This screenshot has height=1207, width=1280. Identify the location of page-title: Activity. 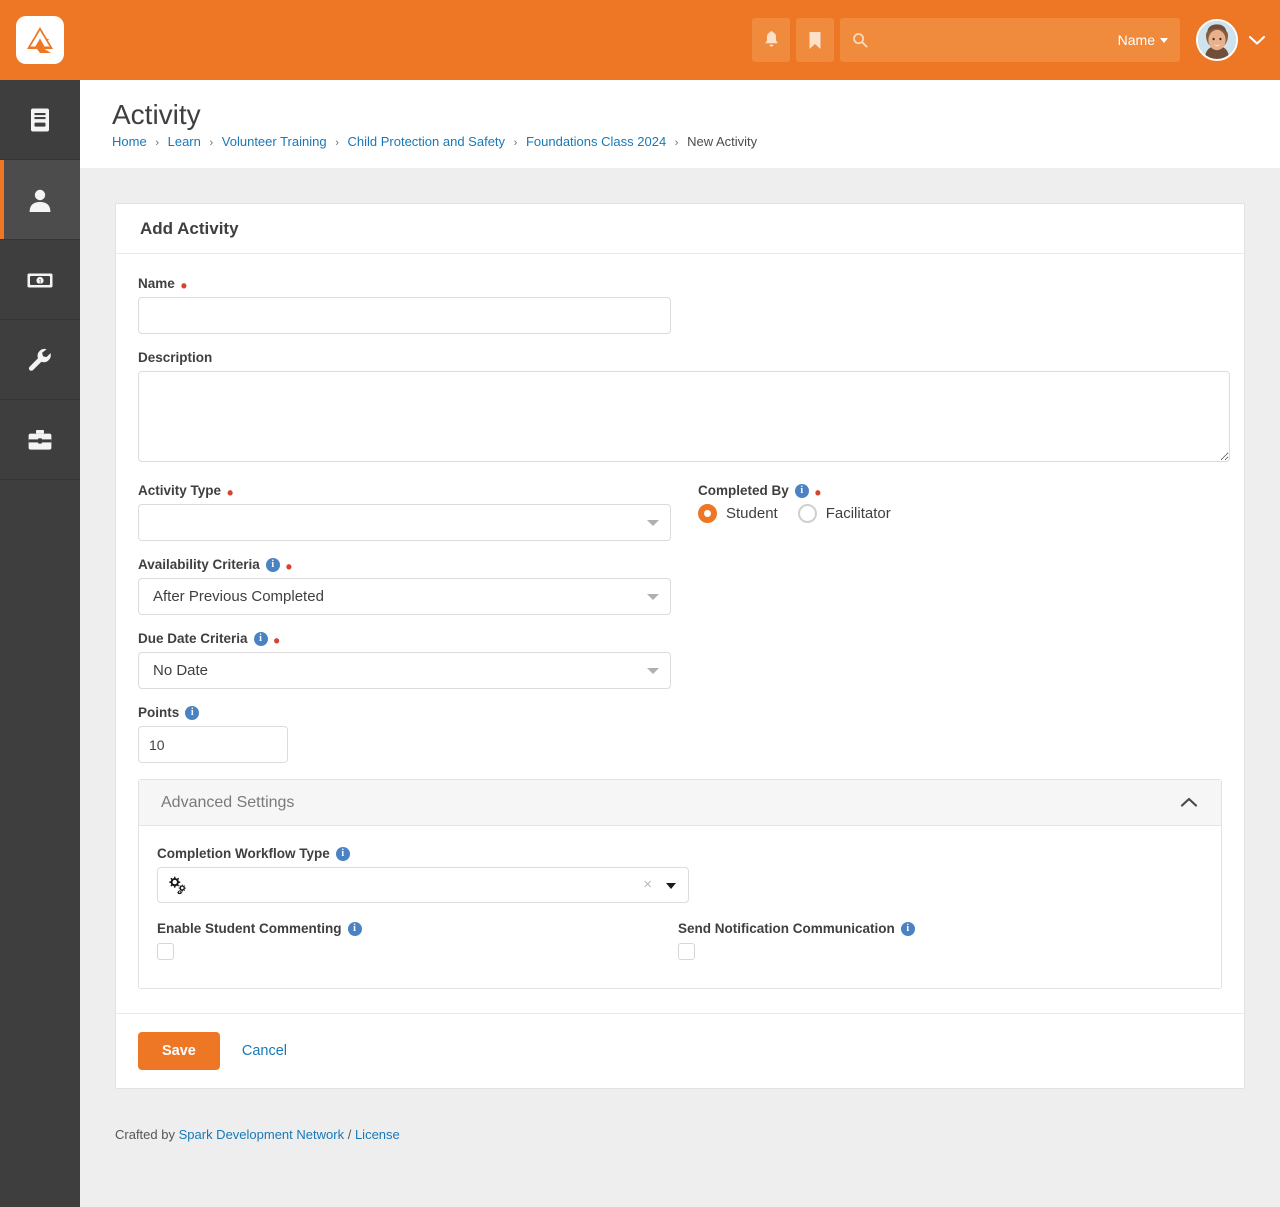
(156, 114).